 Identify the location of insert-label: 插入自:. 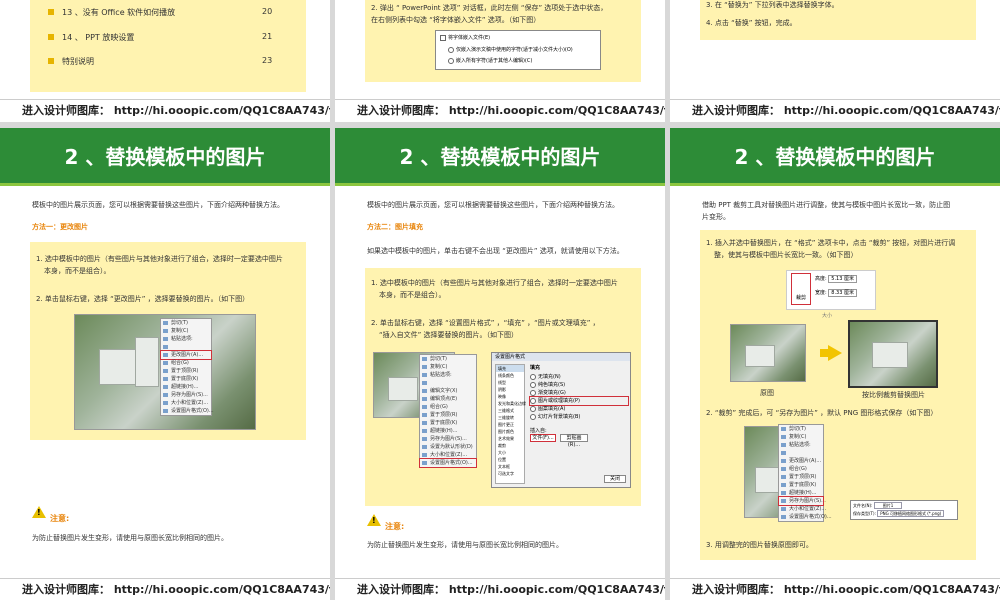
(538, 431).